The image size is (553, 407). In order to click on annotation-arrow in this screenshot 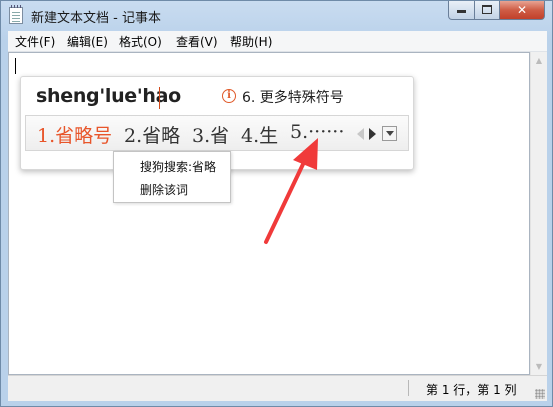, I will do `click(291, 191)`.